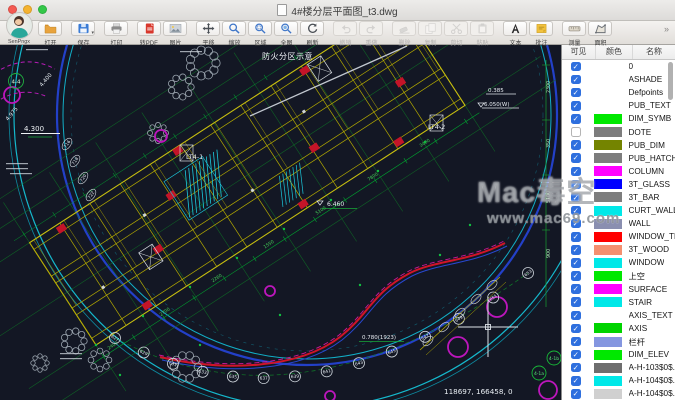  I want to click on toolbar-button-save: ▾保存, so click(83, 34).